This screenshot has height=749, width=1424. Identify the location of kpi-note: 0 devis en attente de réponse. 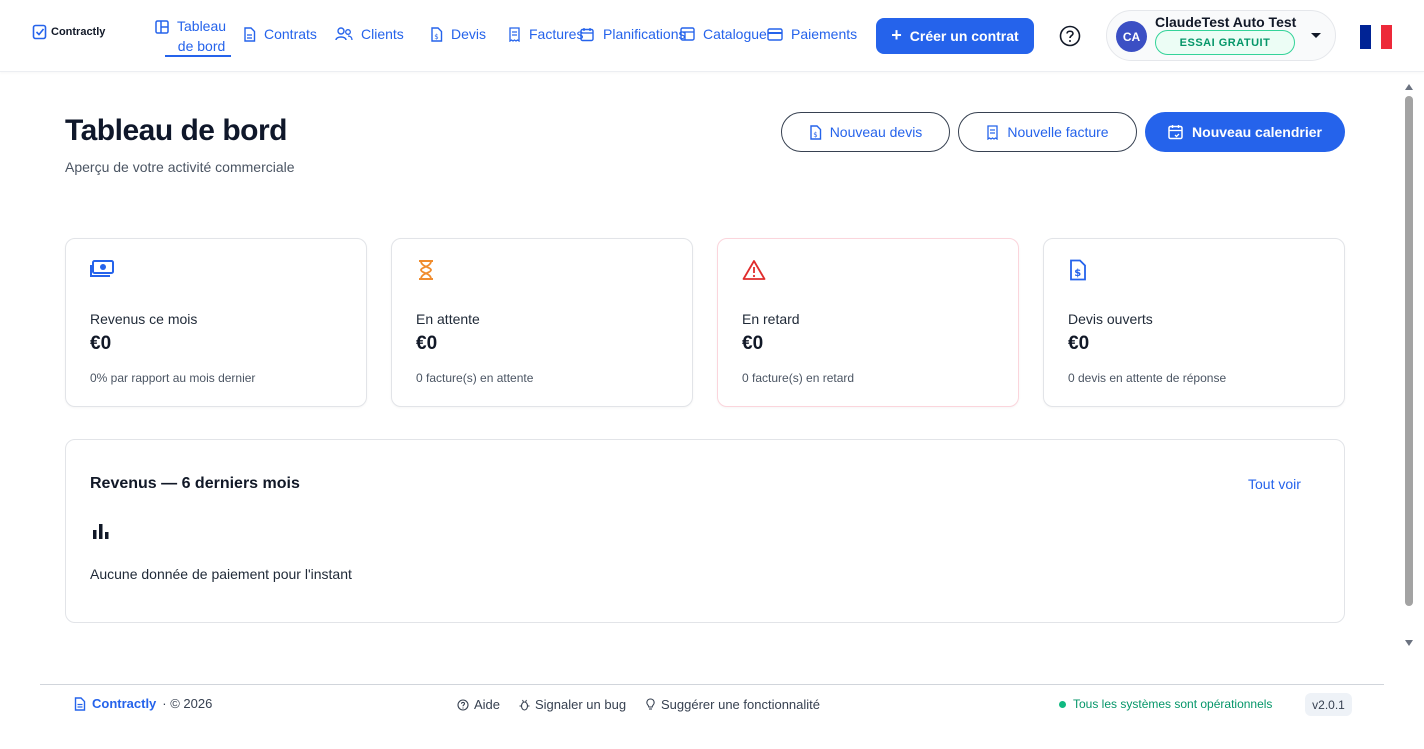
(1147, 378).